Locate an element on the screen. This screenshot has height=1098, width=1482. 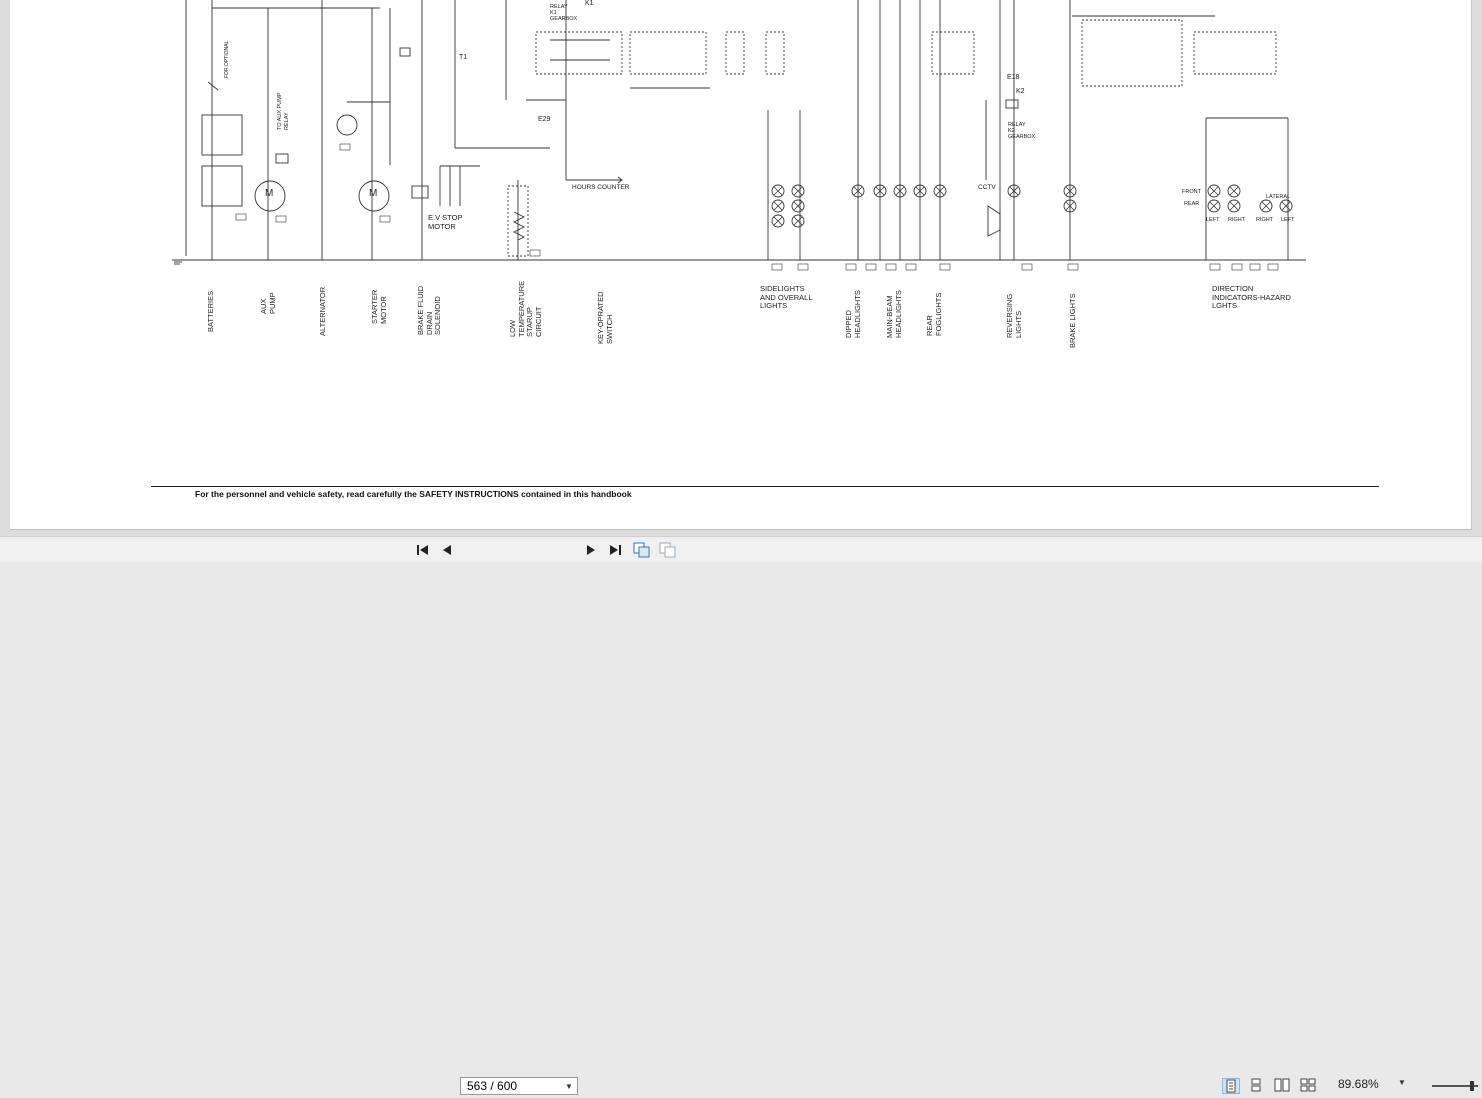
label-lateral: LATERAL is located at coordinates (1278, 197).